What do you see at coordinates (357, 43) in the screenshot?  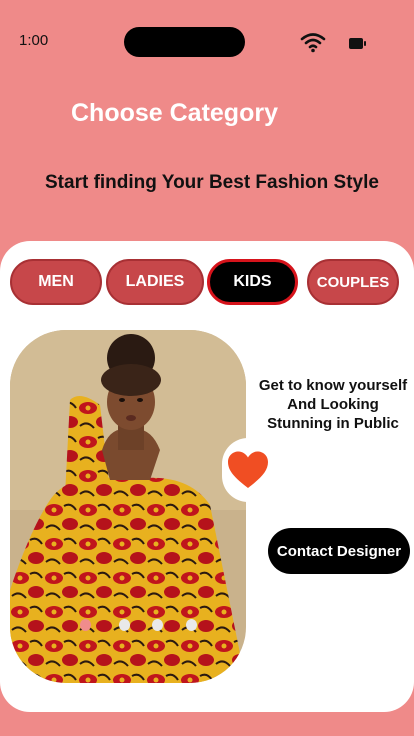 I see `battery-icon` at bounding box center [357, 43].